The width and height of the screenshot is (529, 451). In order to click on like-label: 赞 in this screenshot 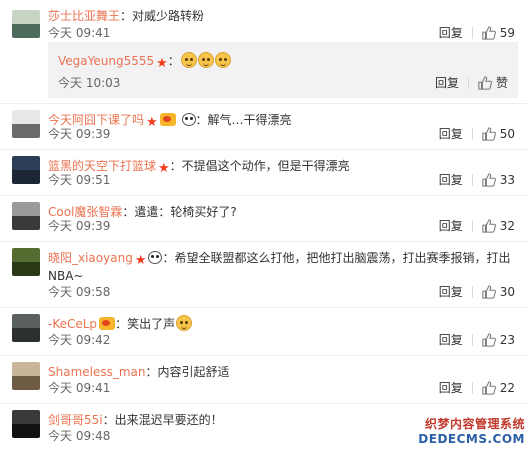, I will do `click(501, 83)`.